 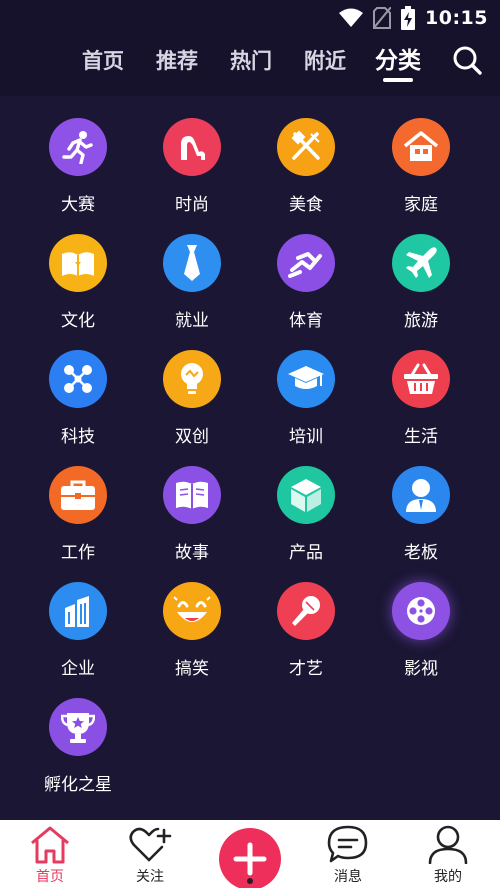 I want to click on category-item-keji: 科技, so click(x=78, y=405).